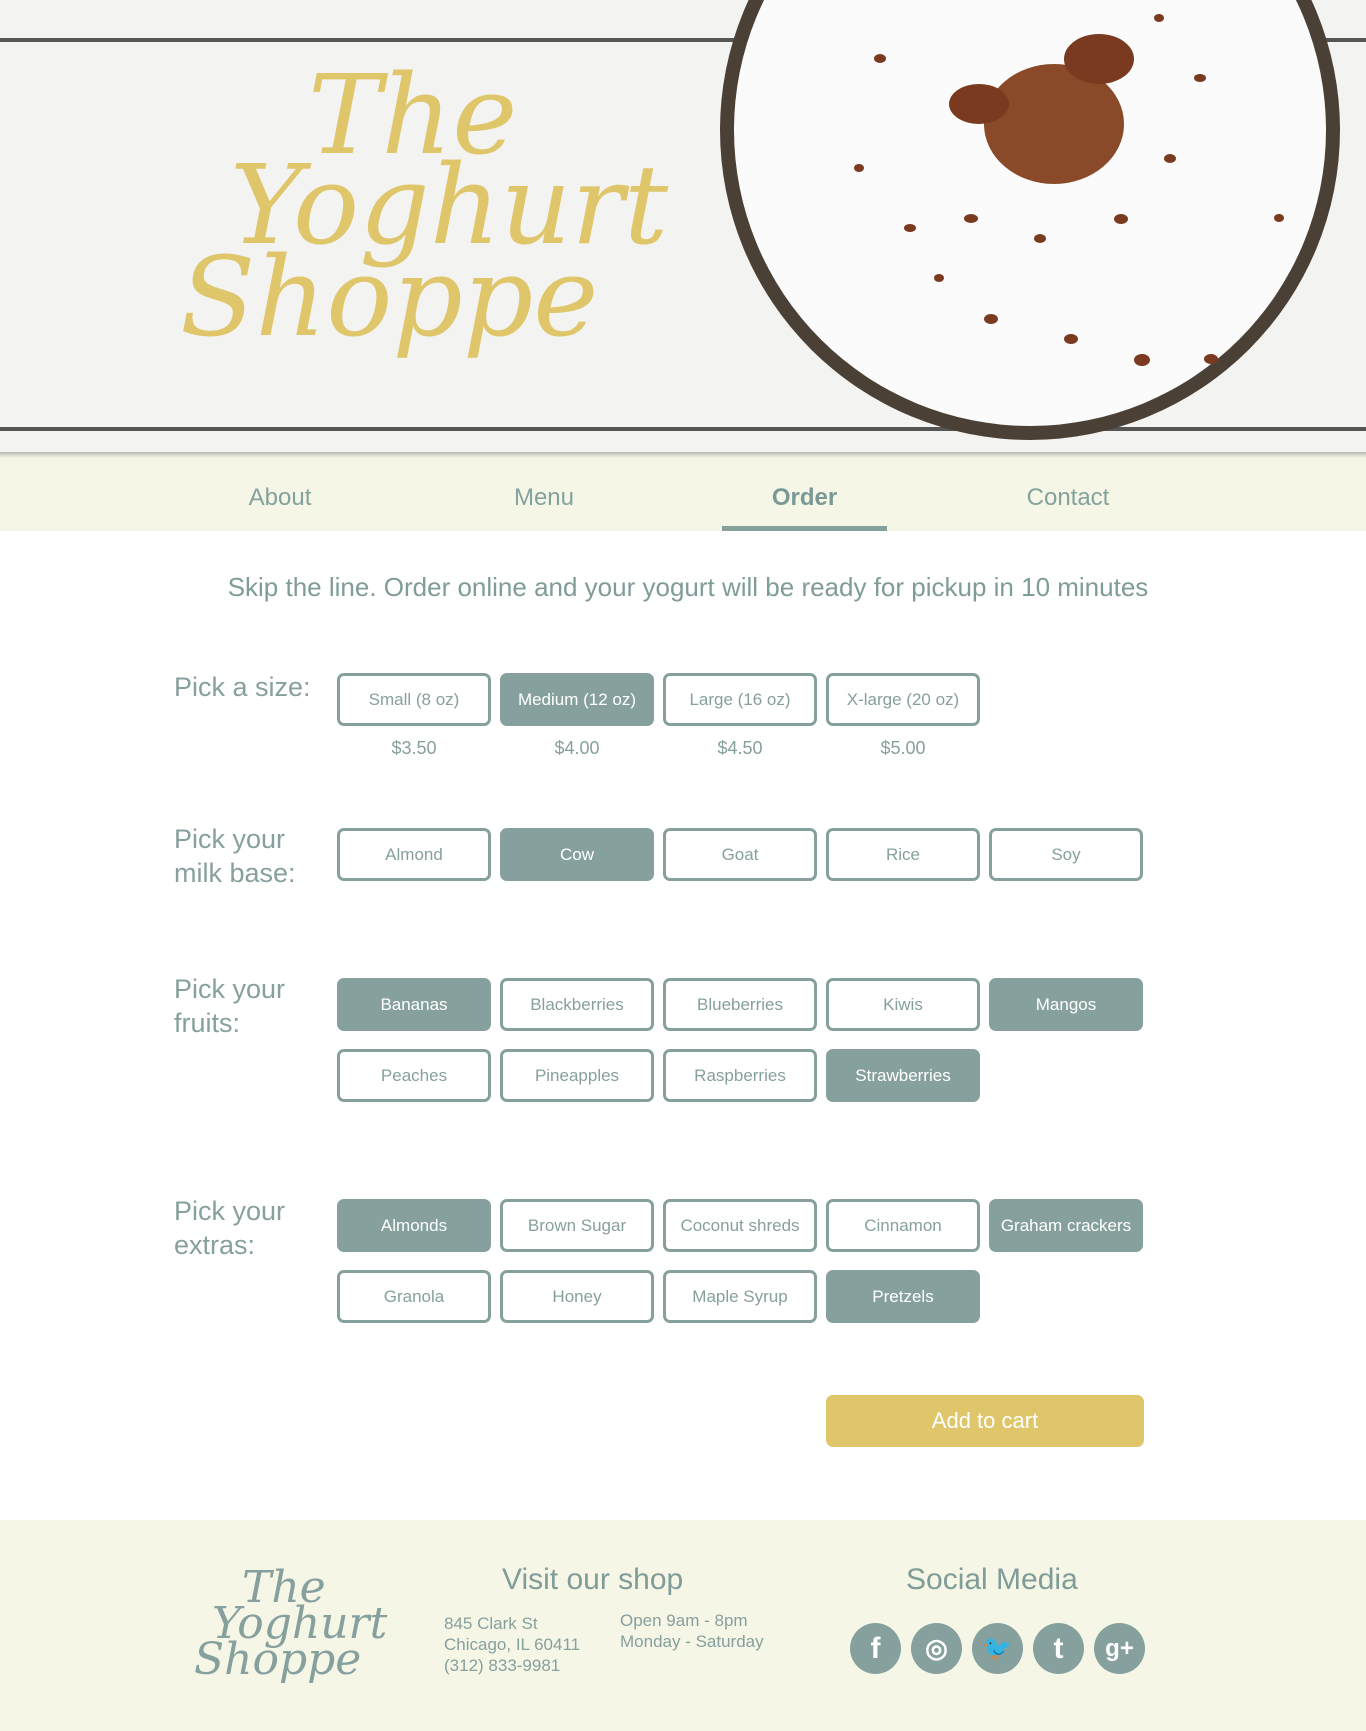 The height and width of the screenshot is (1731, 1366). I want to click on nav-order: Order, so click(804, 494).